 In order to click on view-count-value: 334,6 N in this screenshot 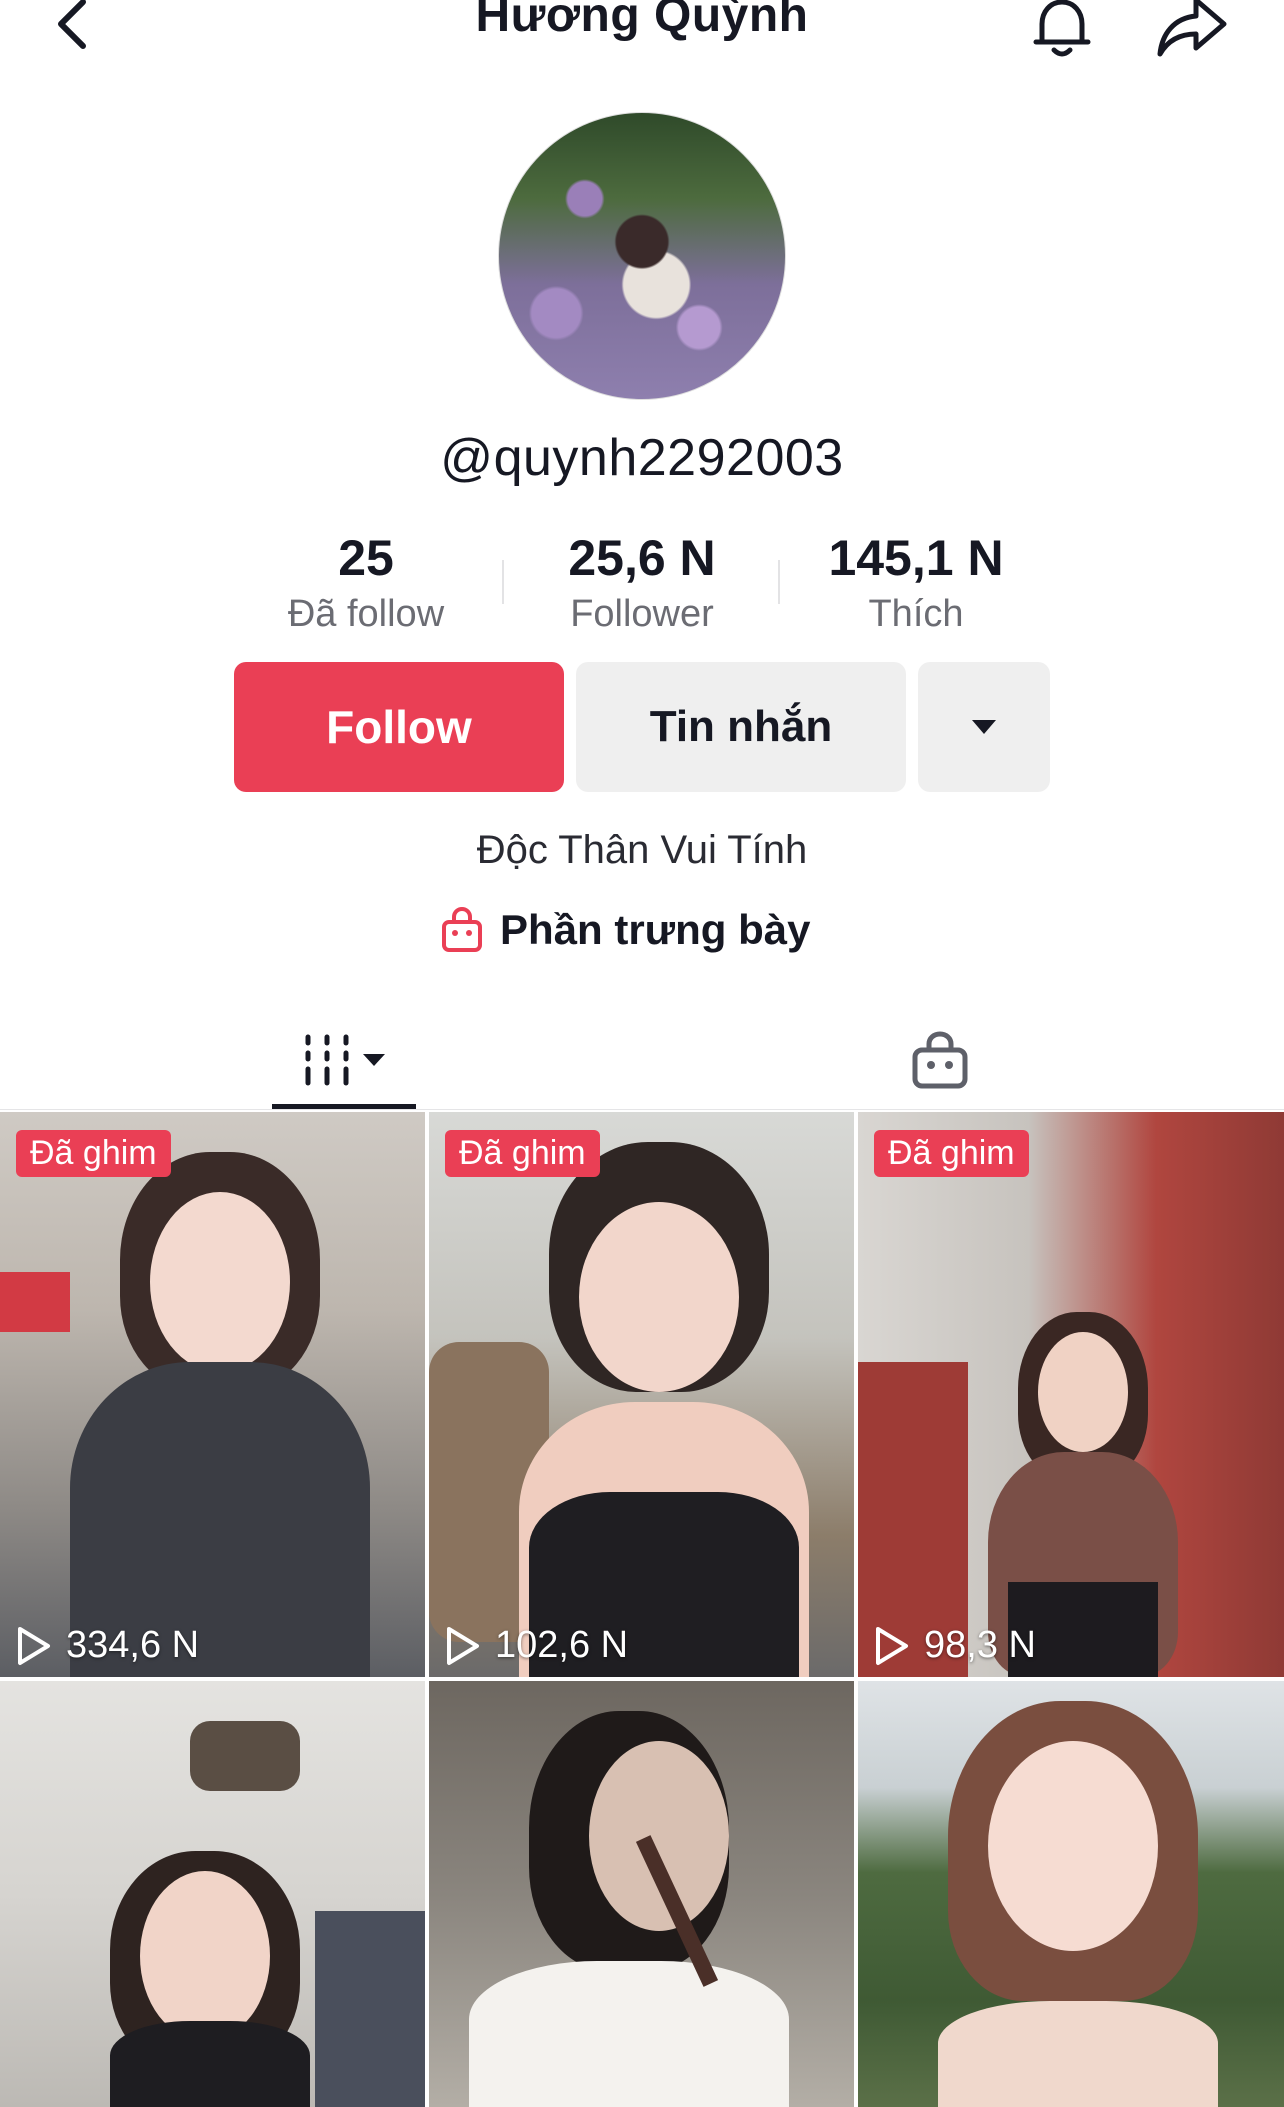, I will do `click(133, 1645)`.